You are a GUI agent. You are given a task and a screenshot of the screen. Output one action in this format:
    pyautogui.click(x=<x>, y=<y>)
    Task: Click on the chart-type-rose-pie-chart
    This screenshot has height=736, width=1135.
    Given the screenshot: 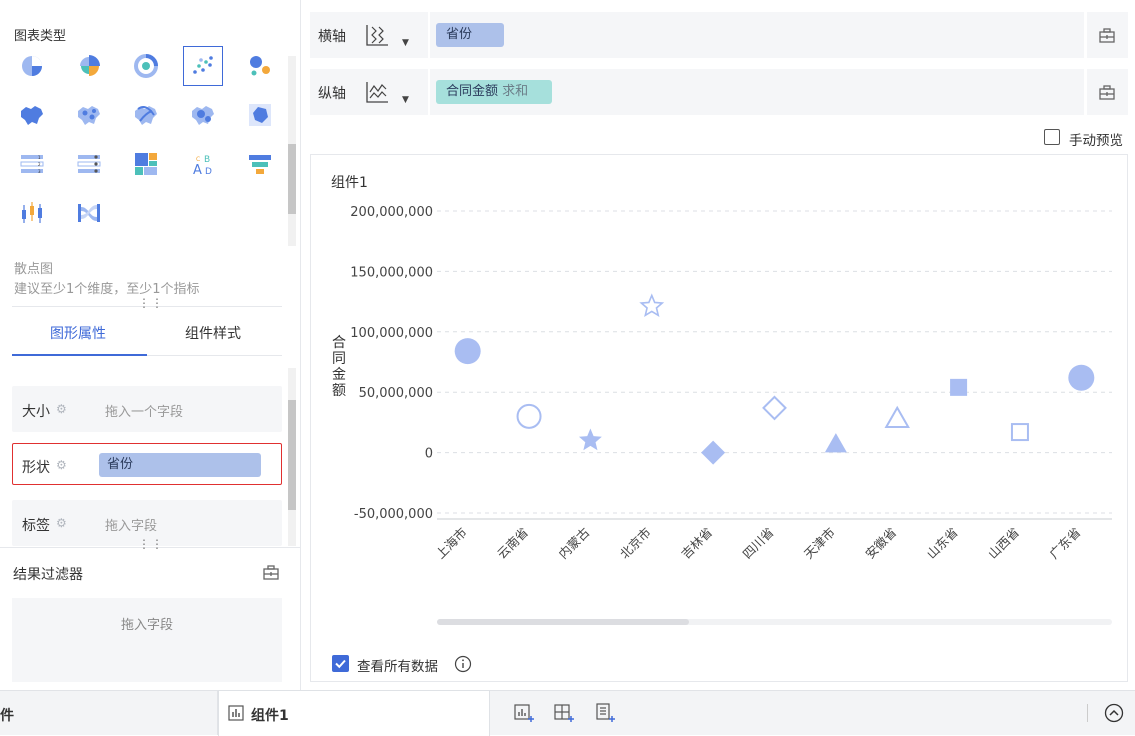 What is the action you would take?
    pyautogui.click(x=89, y=66)
    